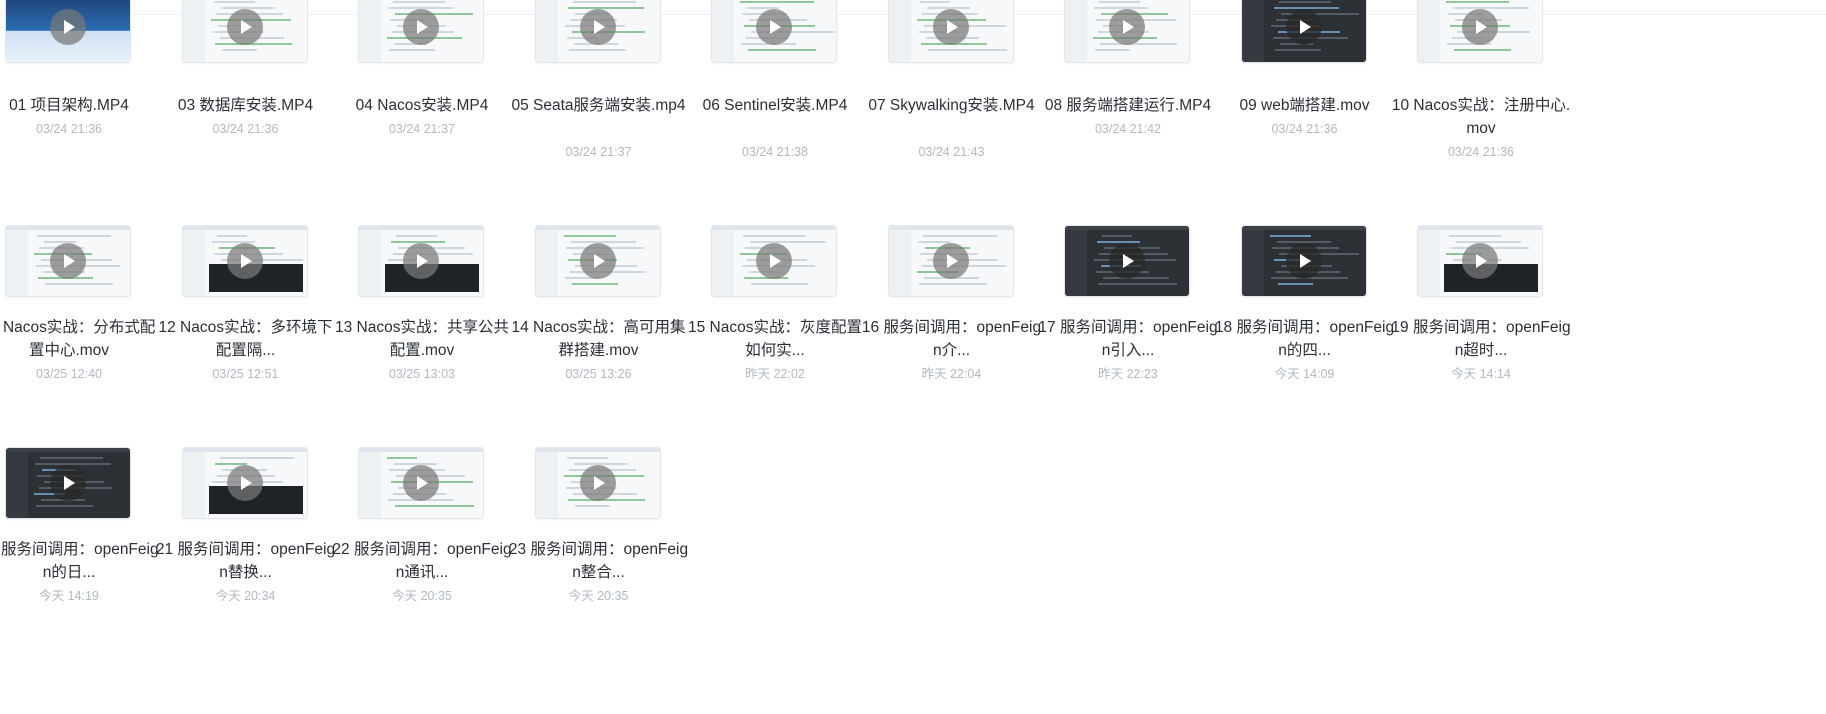 The image size is (1826, 714). What do you see at coordinates (598, 105) in the screenshot?
I see `file-name: 05 Seata服务端安装.mp4` at bounding box center [598, 105].